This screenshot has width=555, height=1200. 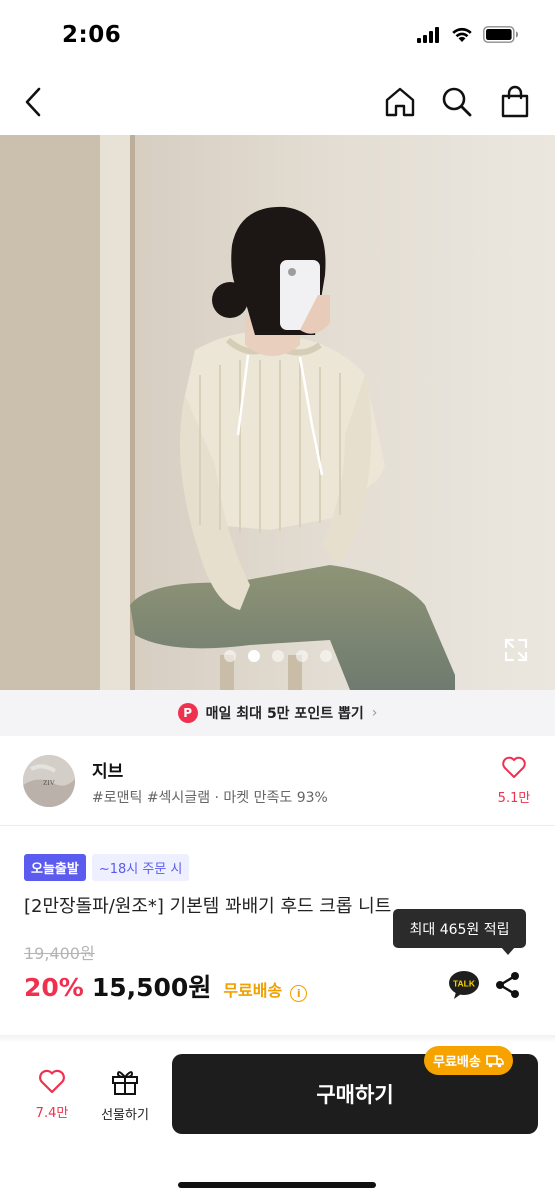 I want to click on carousel-dot-active, so click(x=253, y=656).